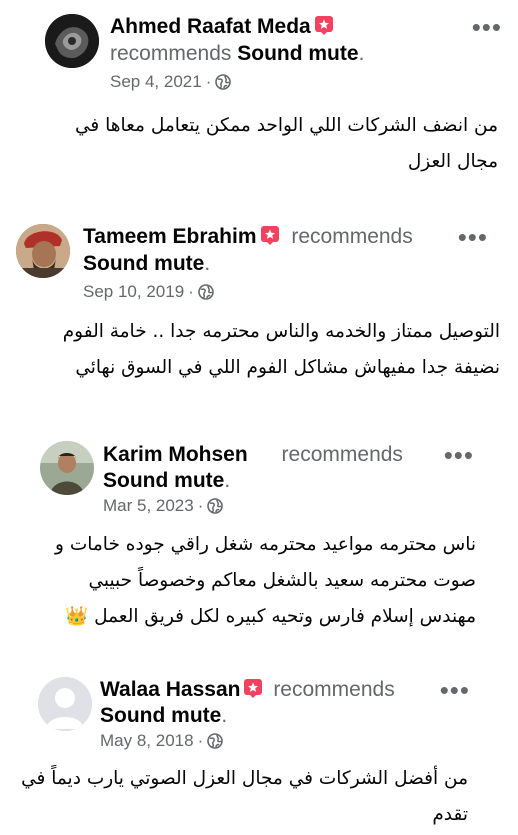 This screenshot has height=835, width=518. Describe the element at coordinates (210, 26) in the screenshot. I see `reviewer-name: Ahmed Raafat Meda` at that location.